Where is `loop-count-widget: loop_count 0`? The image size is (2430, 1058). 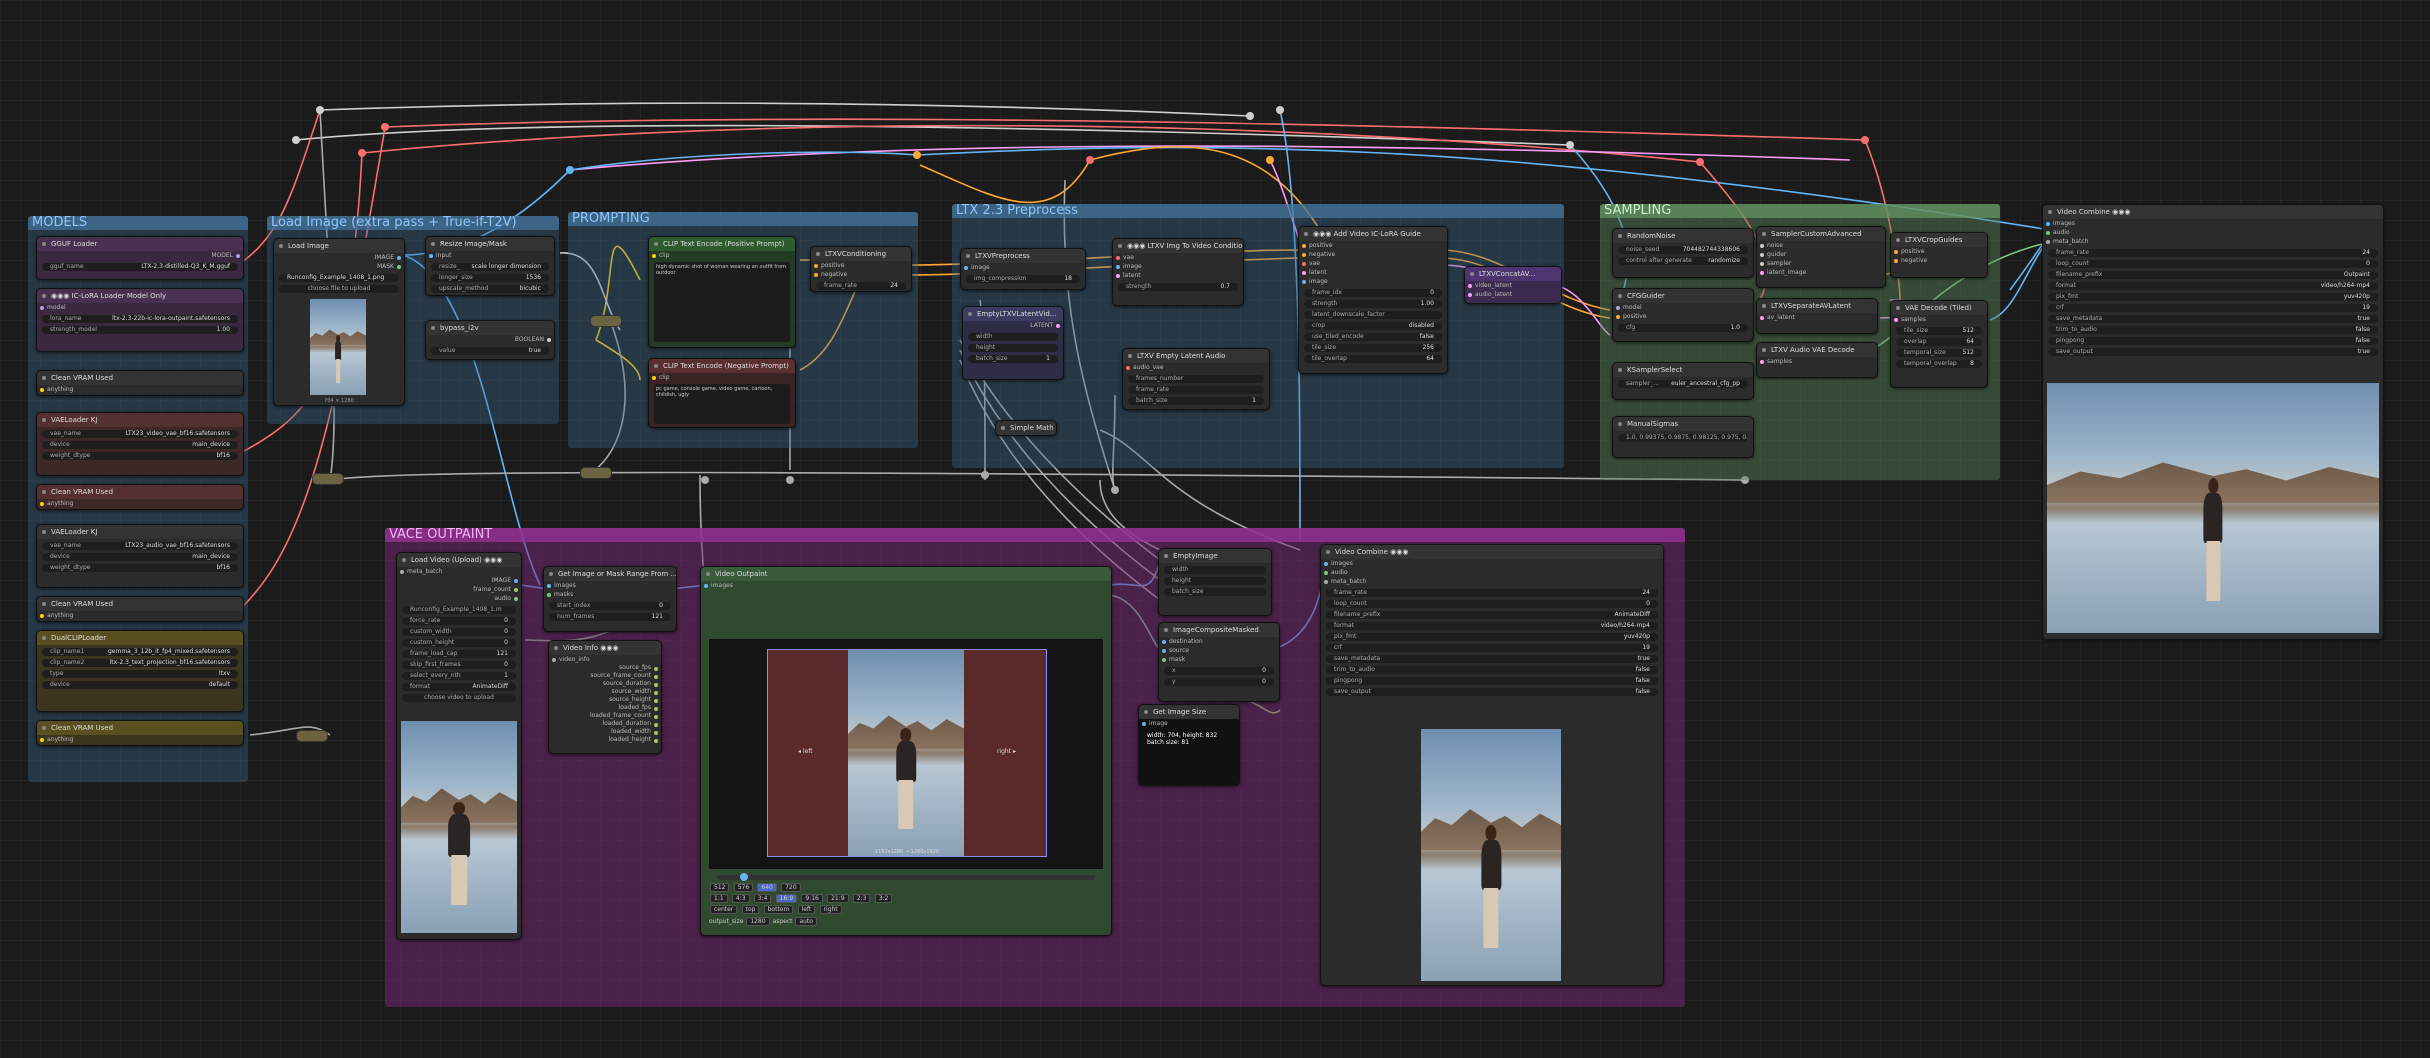 loop-count-widget: loop_count 0 is located at coordinates (1492, 604).